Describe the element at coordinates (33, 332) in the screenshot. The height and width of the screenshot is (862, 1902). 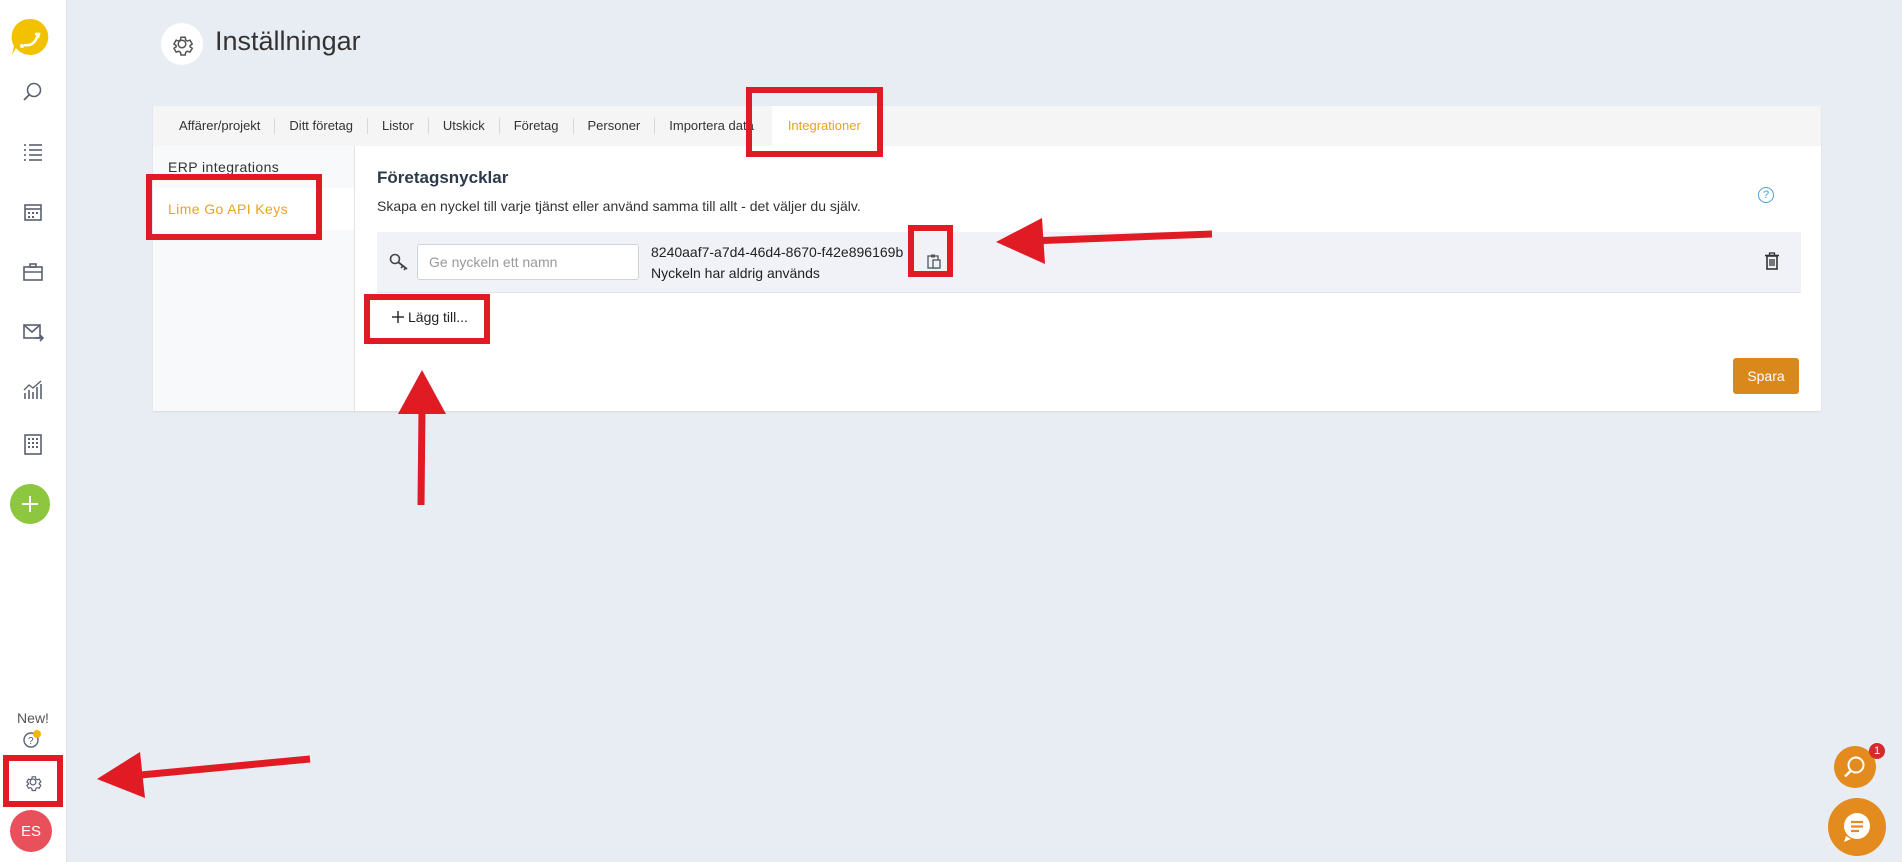
I see `mail-send-icon` at that location.